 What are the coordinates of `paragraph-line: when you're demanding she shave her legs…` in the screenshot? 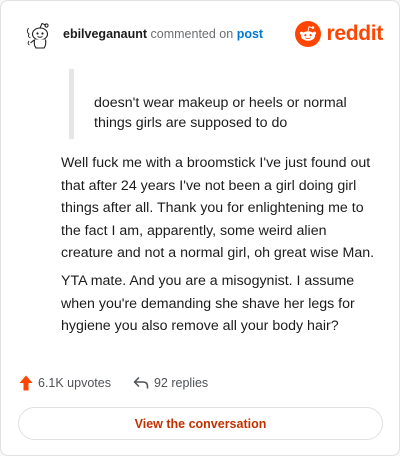 It's located at (208, 303).